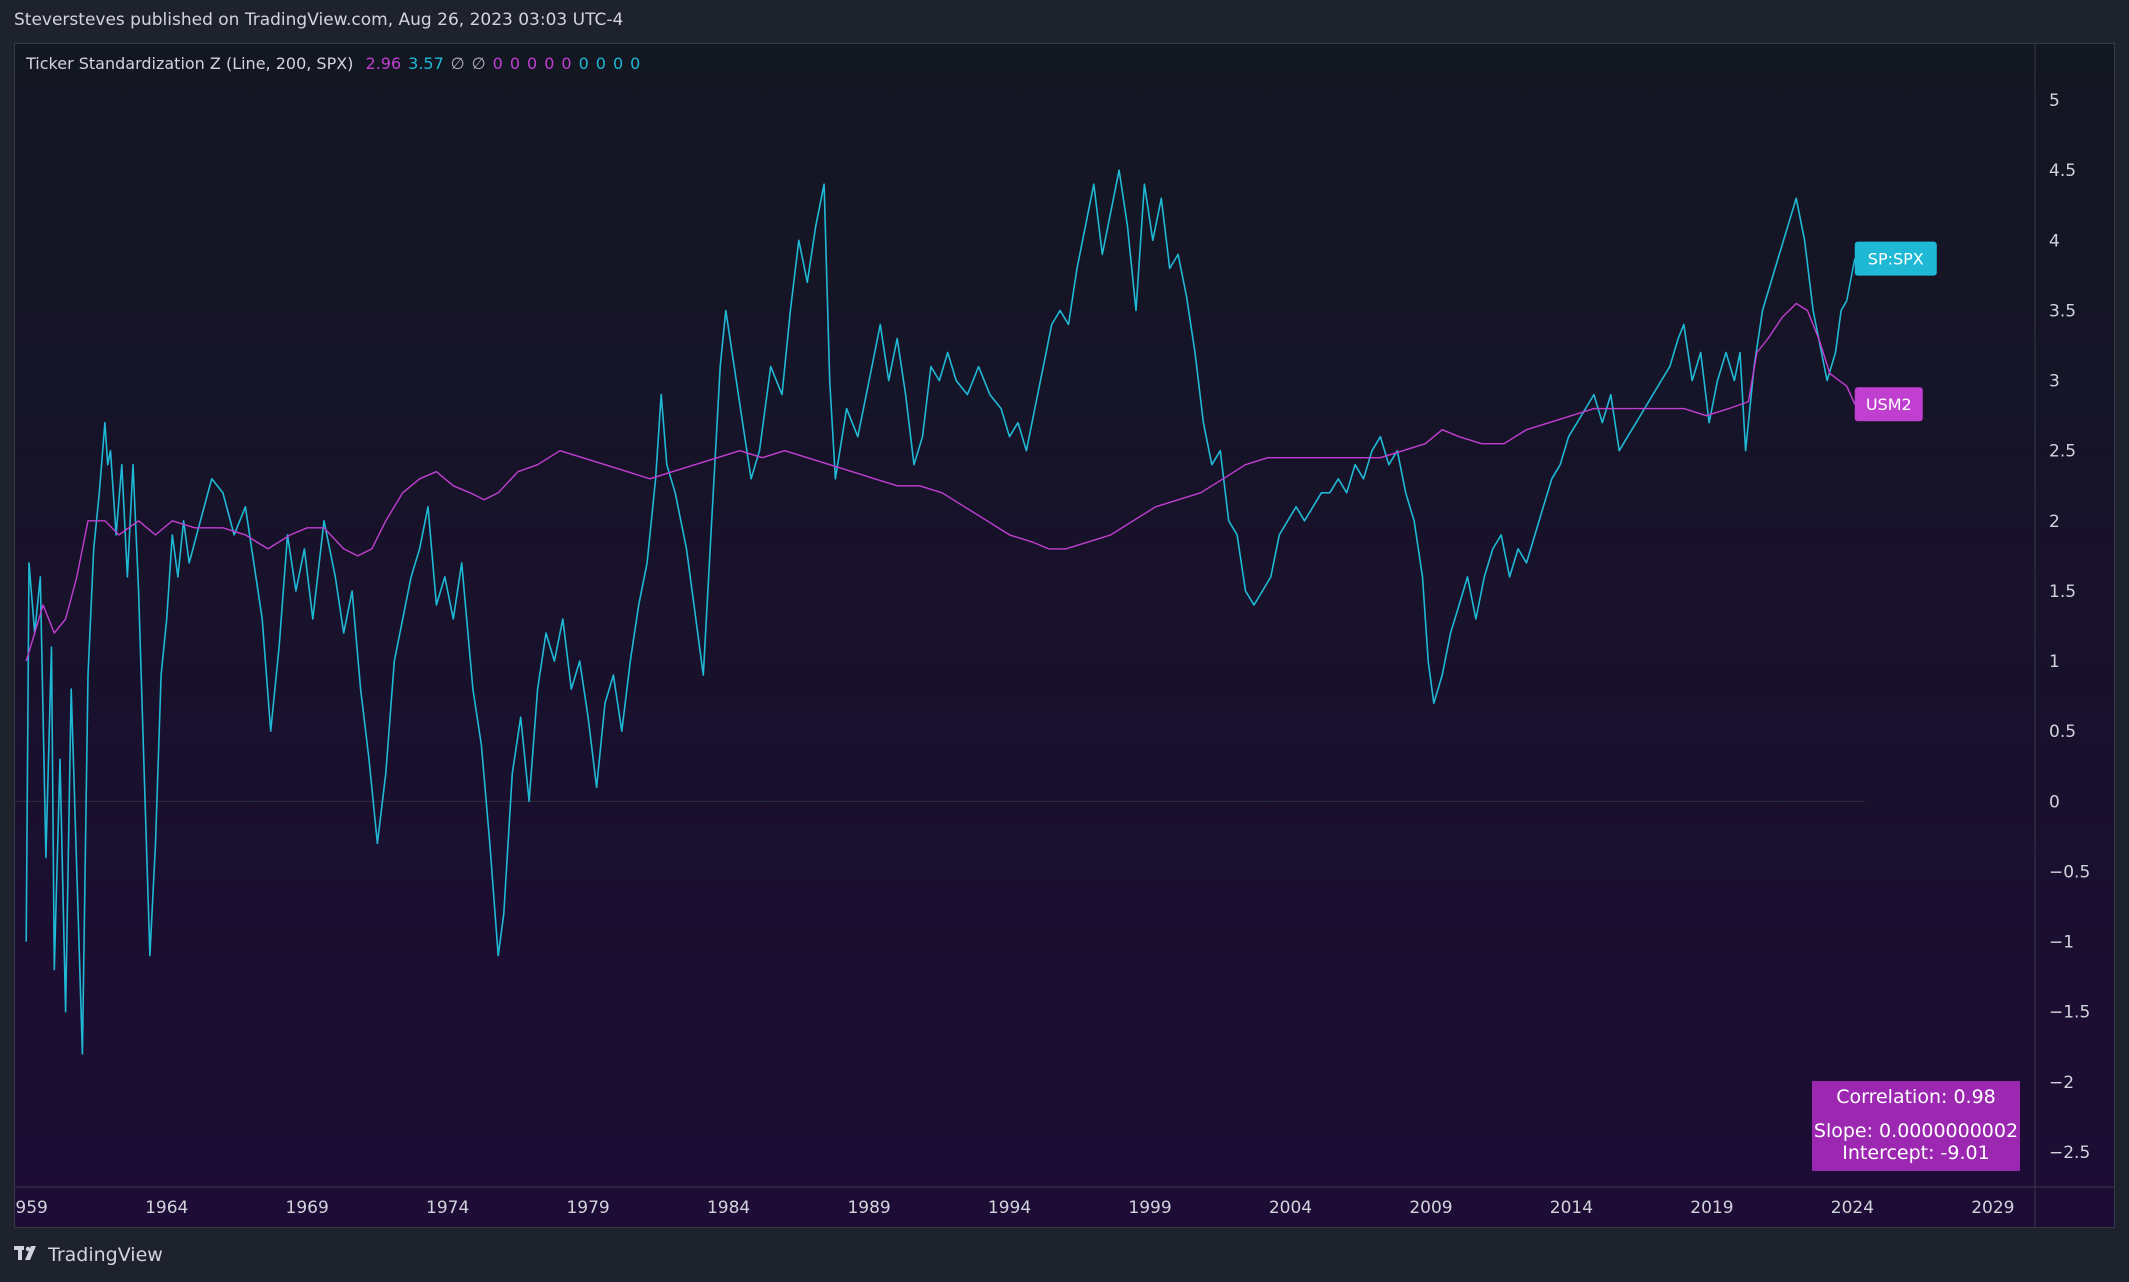 The image size is (2129, 1282). What do you see at coordinates (868, 1208) in the screenshot?
I see `x-tick-label: 1989` at bounding box center [868, 1208].